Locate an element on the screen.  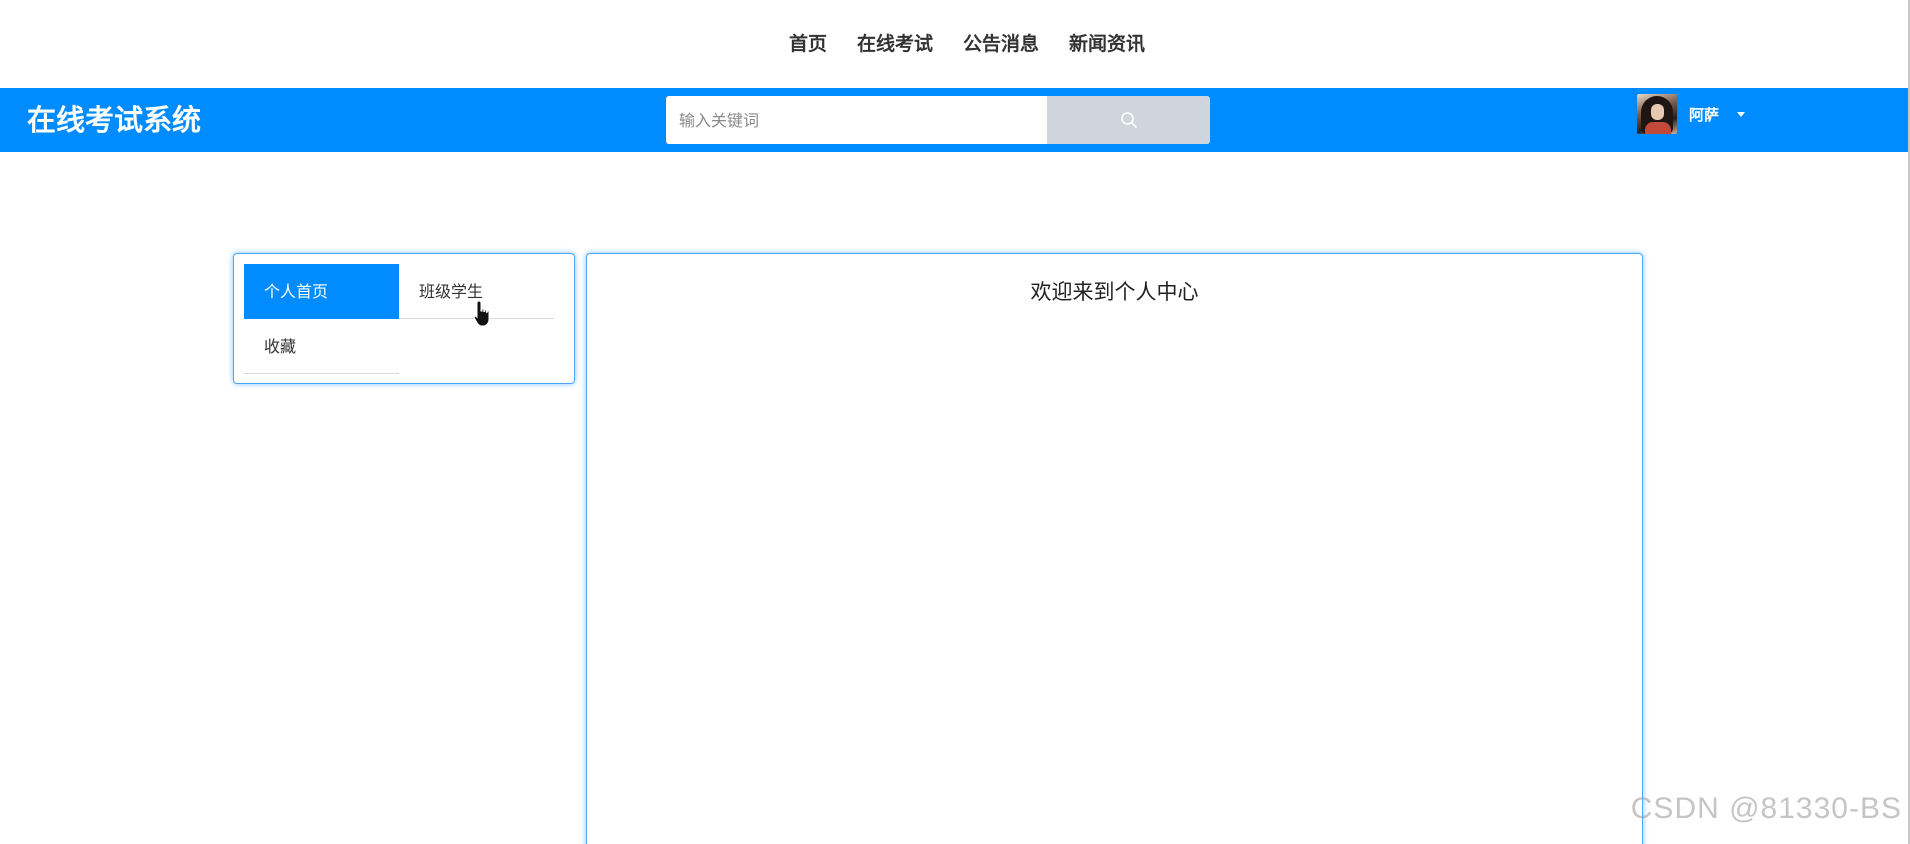
user-menu: 阿萨 is located at coordinates (1691, 114).